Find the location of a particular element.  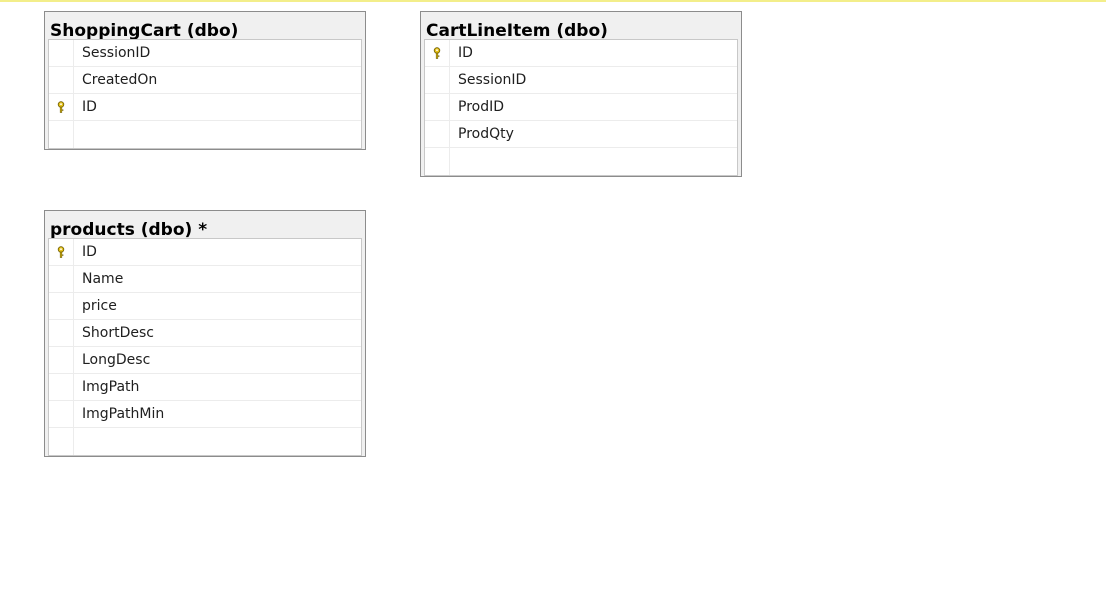

column-row: price is located at coordinates (205, 306).